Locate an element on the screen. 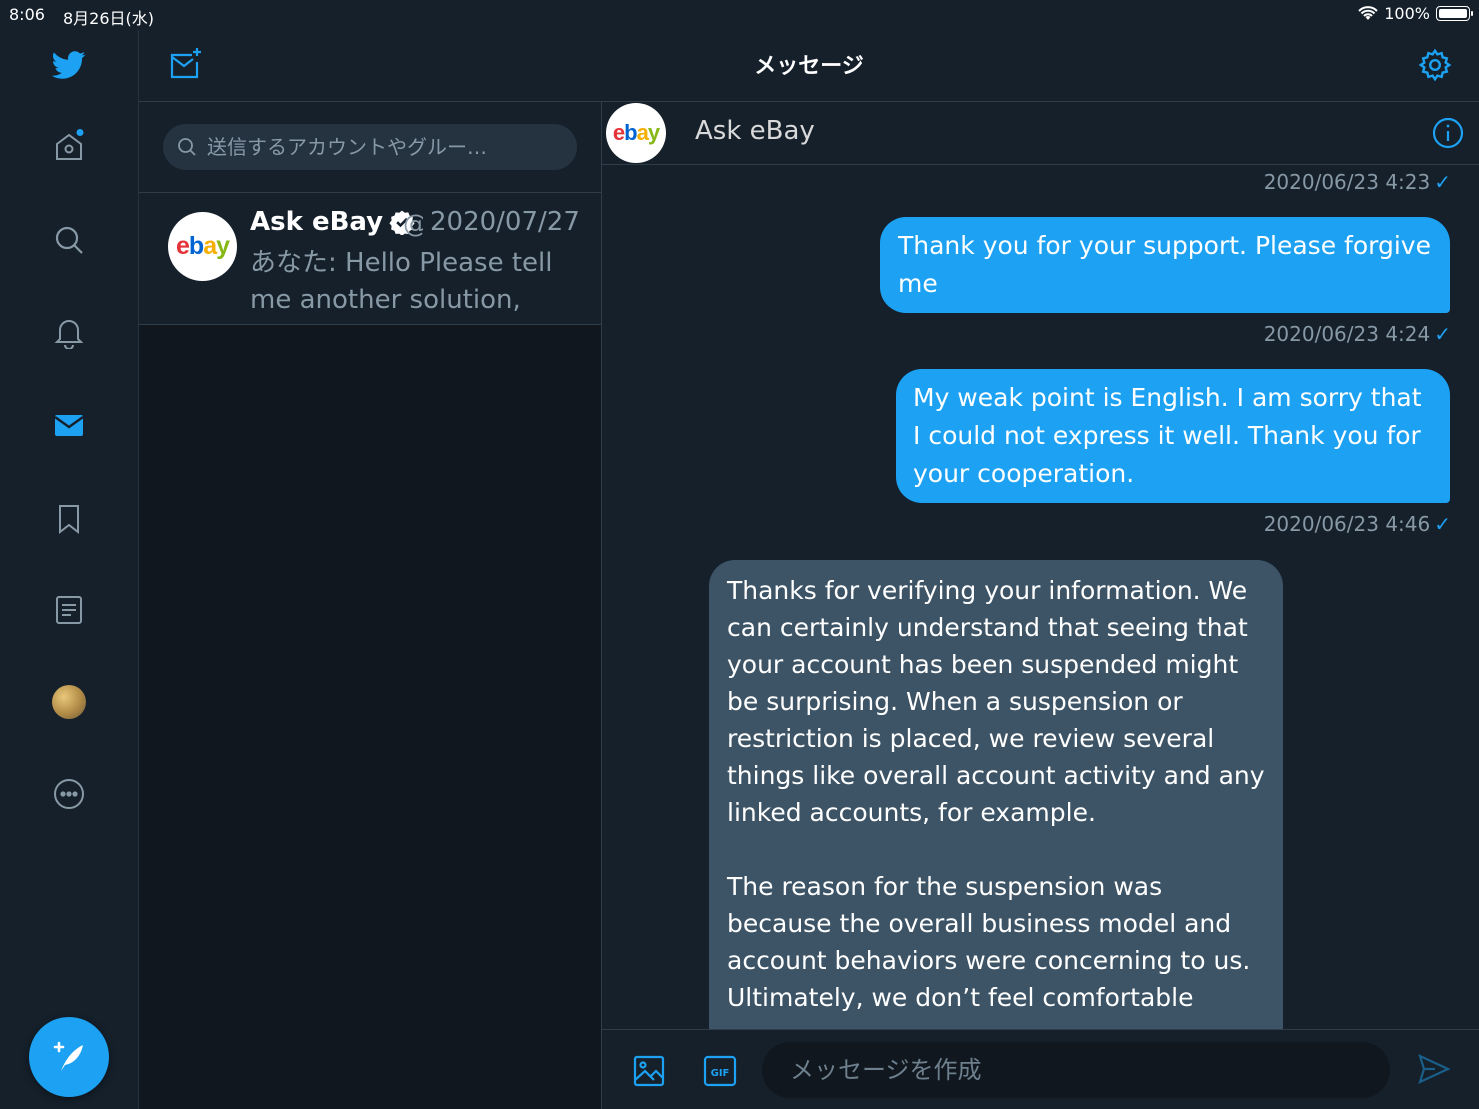  search-area is located at coordinates (370, 147).